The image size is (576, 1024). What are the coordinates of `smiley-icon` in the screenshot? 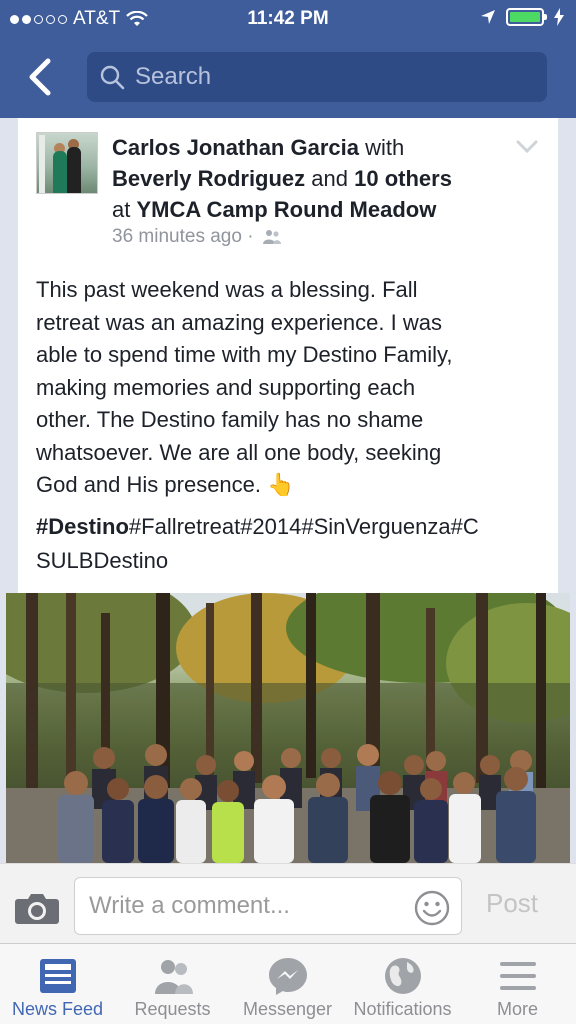 It's located at (432, 908).